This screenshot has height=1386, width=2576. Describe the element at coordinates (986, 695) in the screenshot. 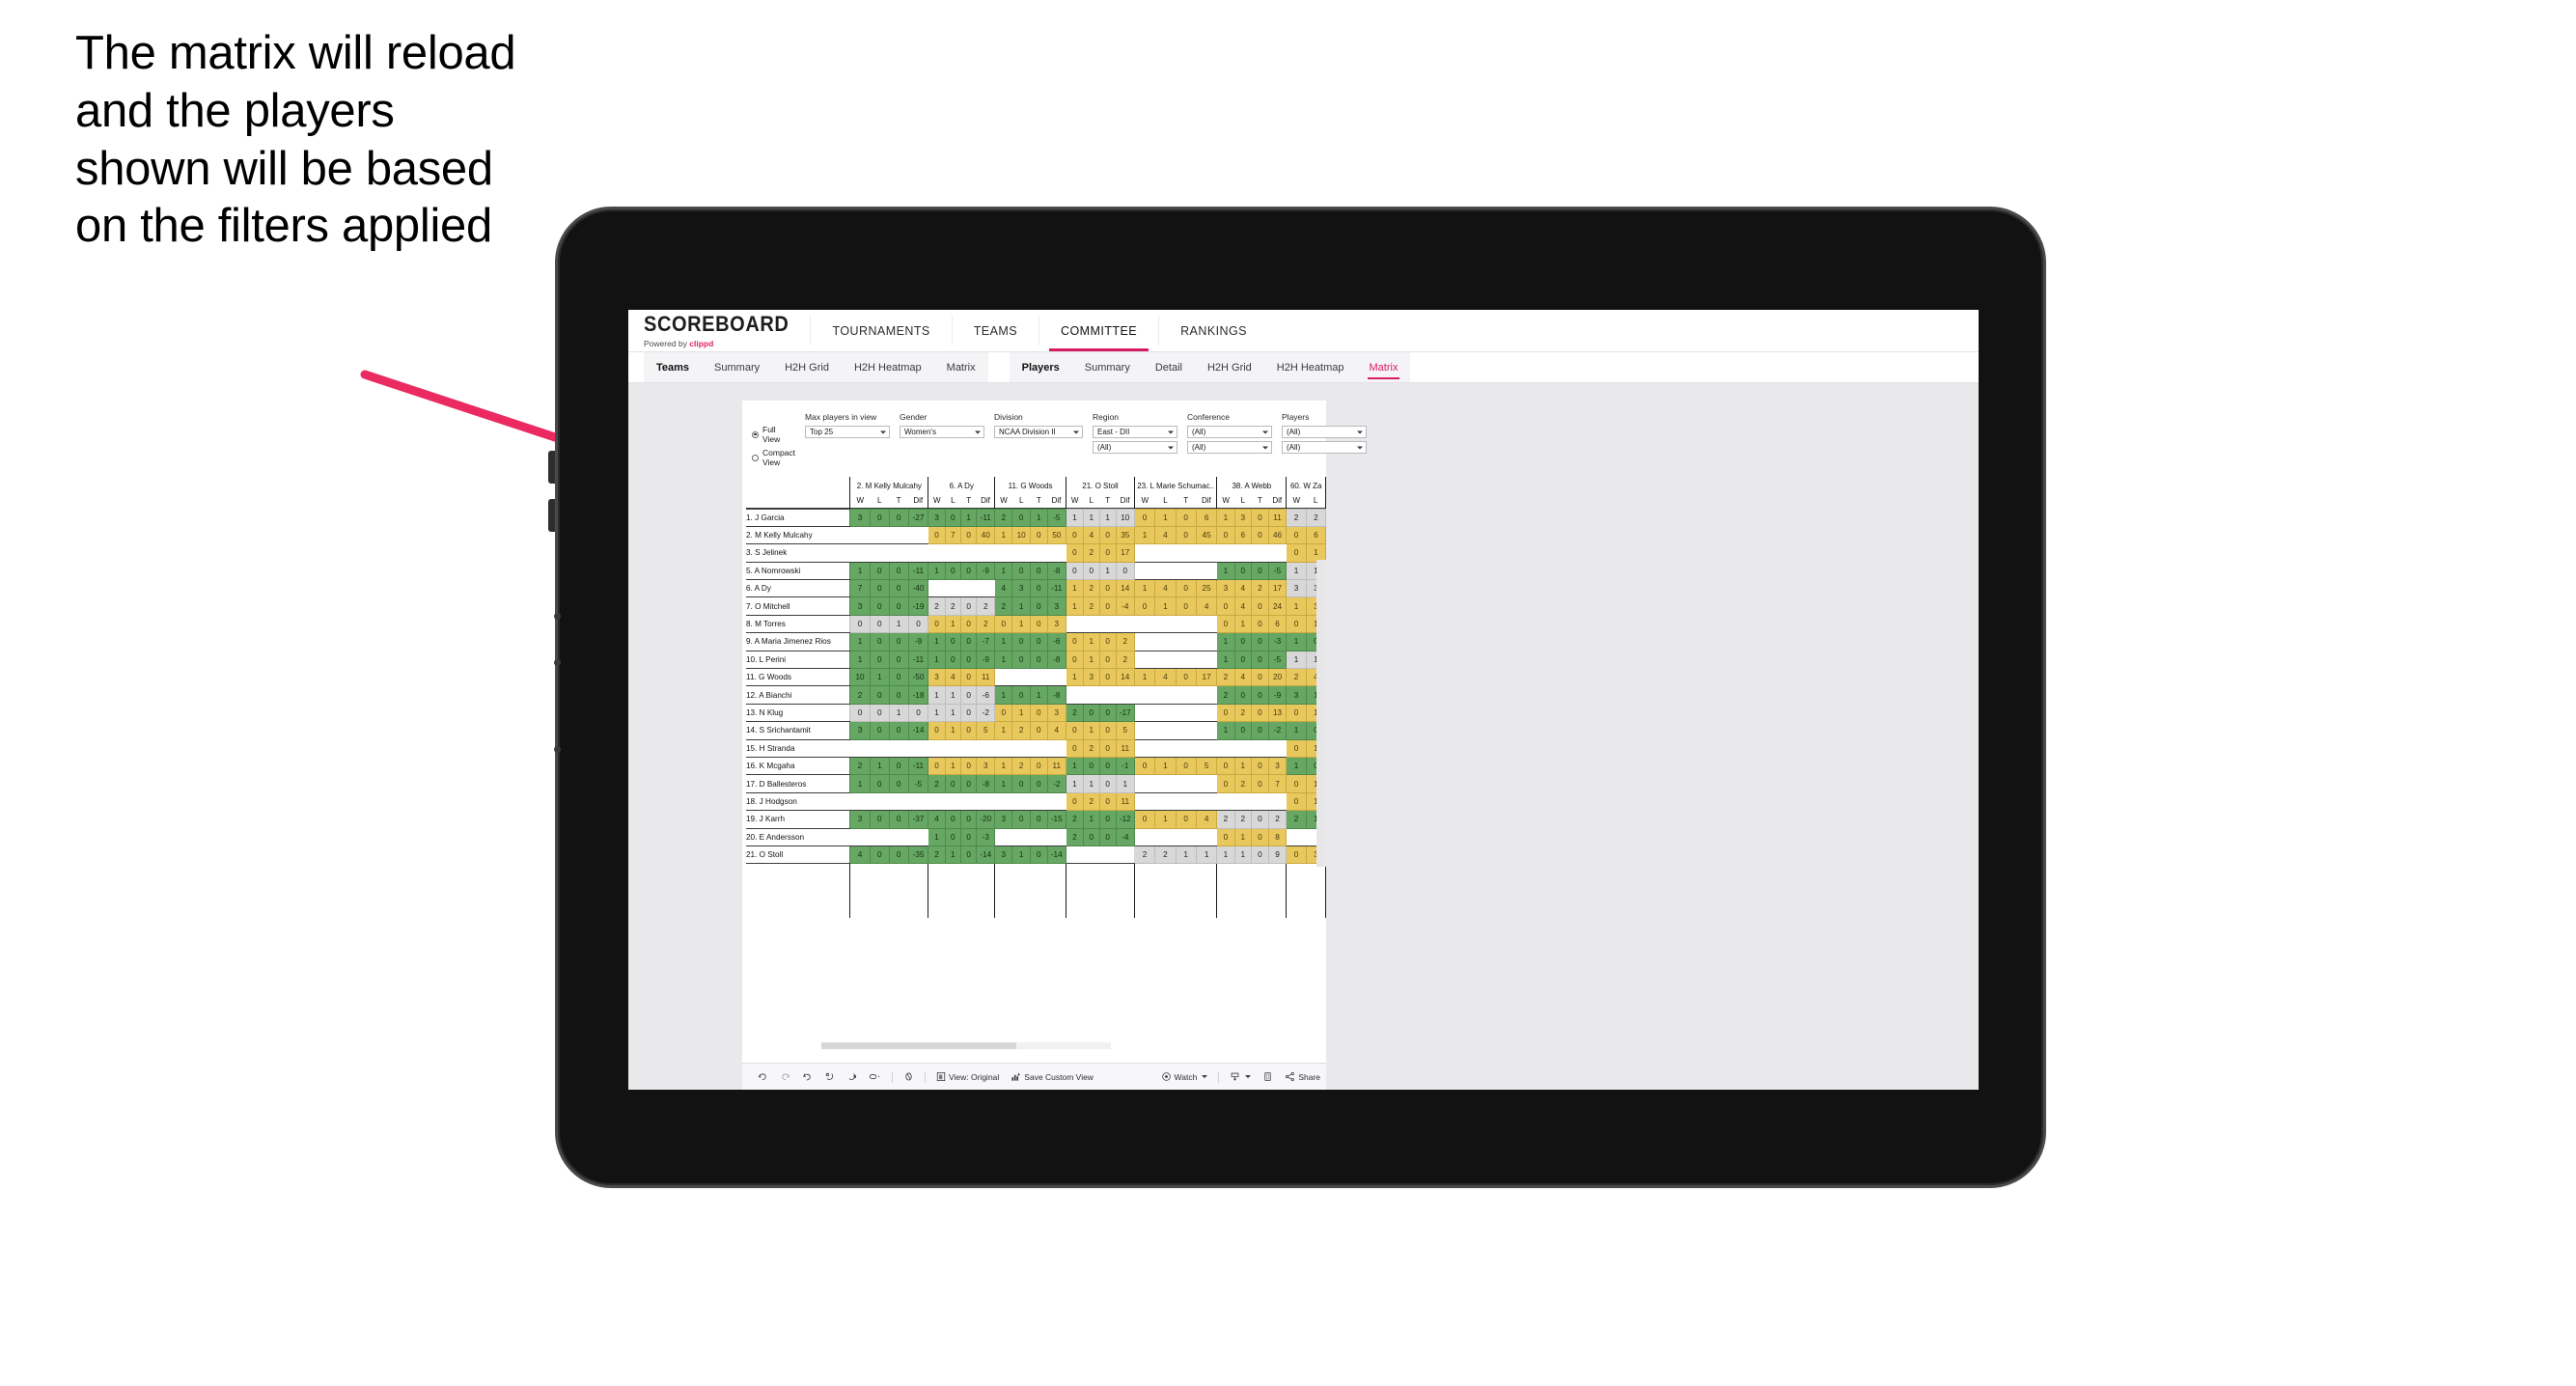

I see `matrix-cell: -6` at that location.